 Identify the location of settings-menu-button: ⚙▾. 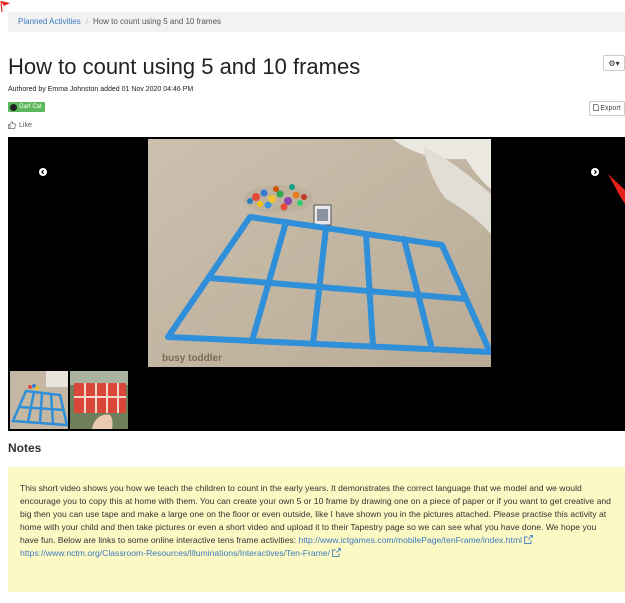
(614, 63).